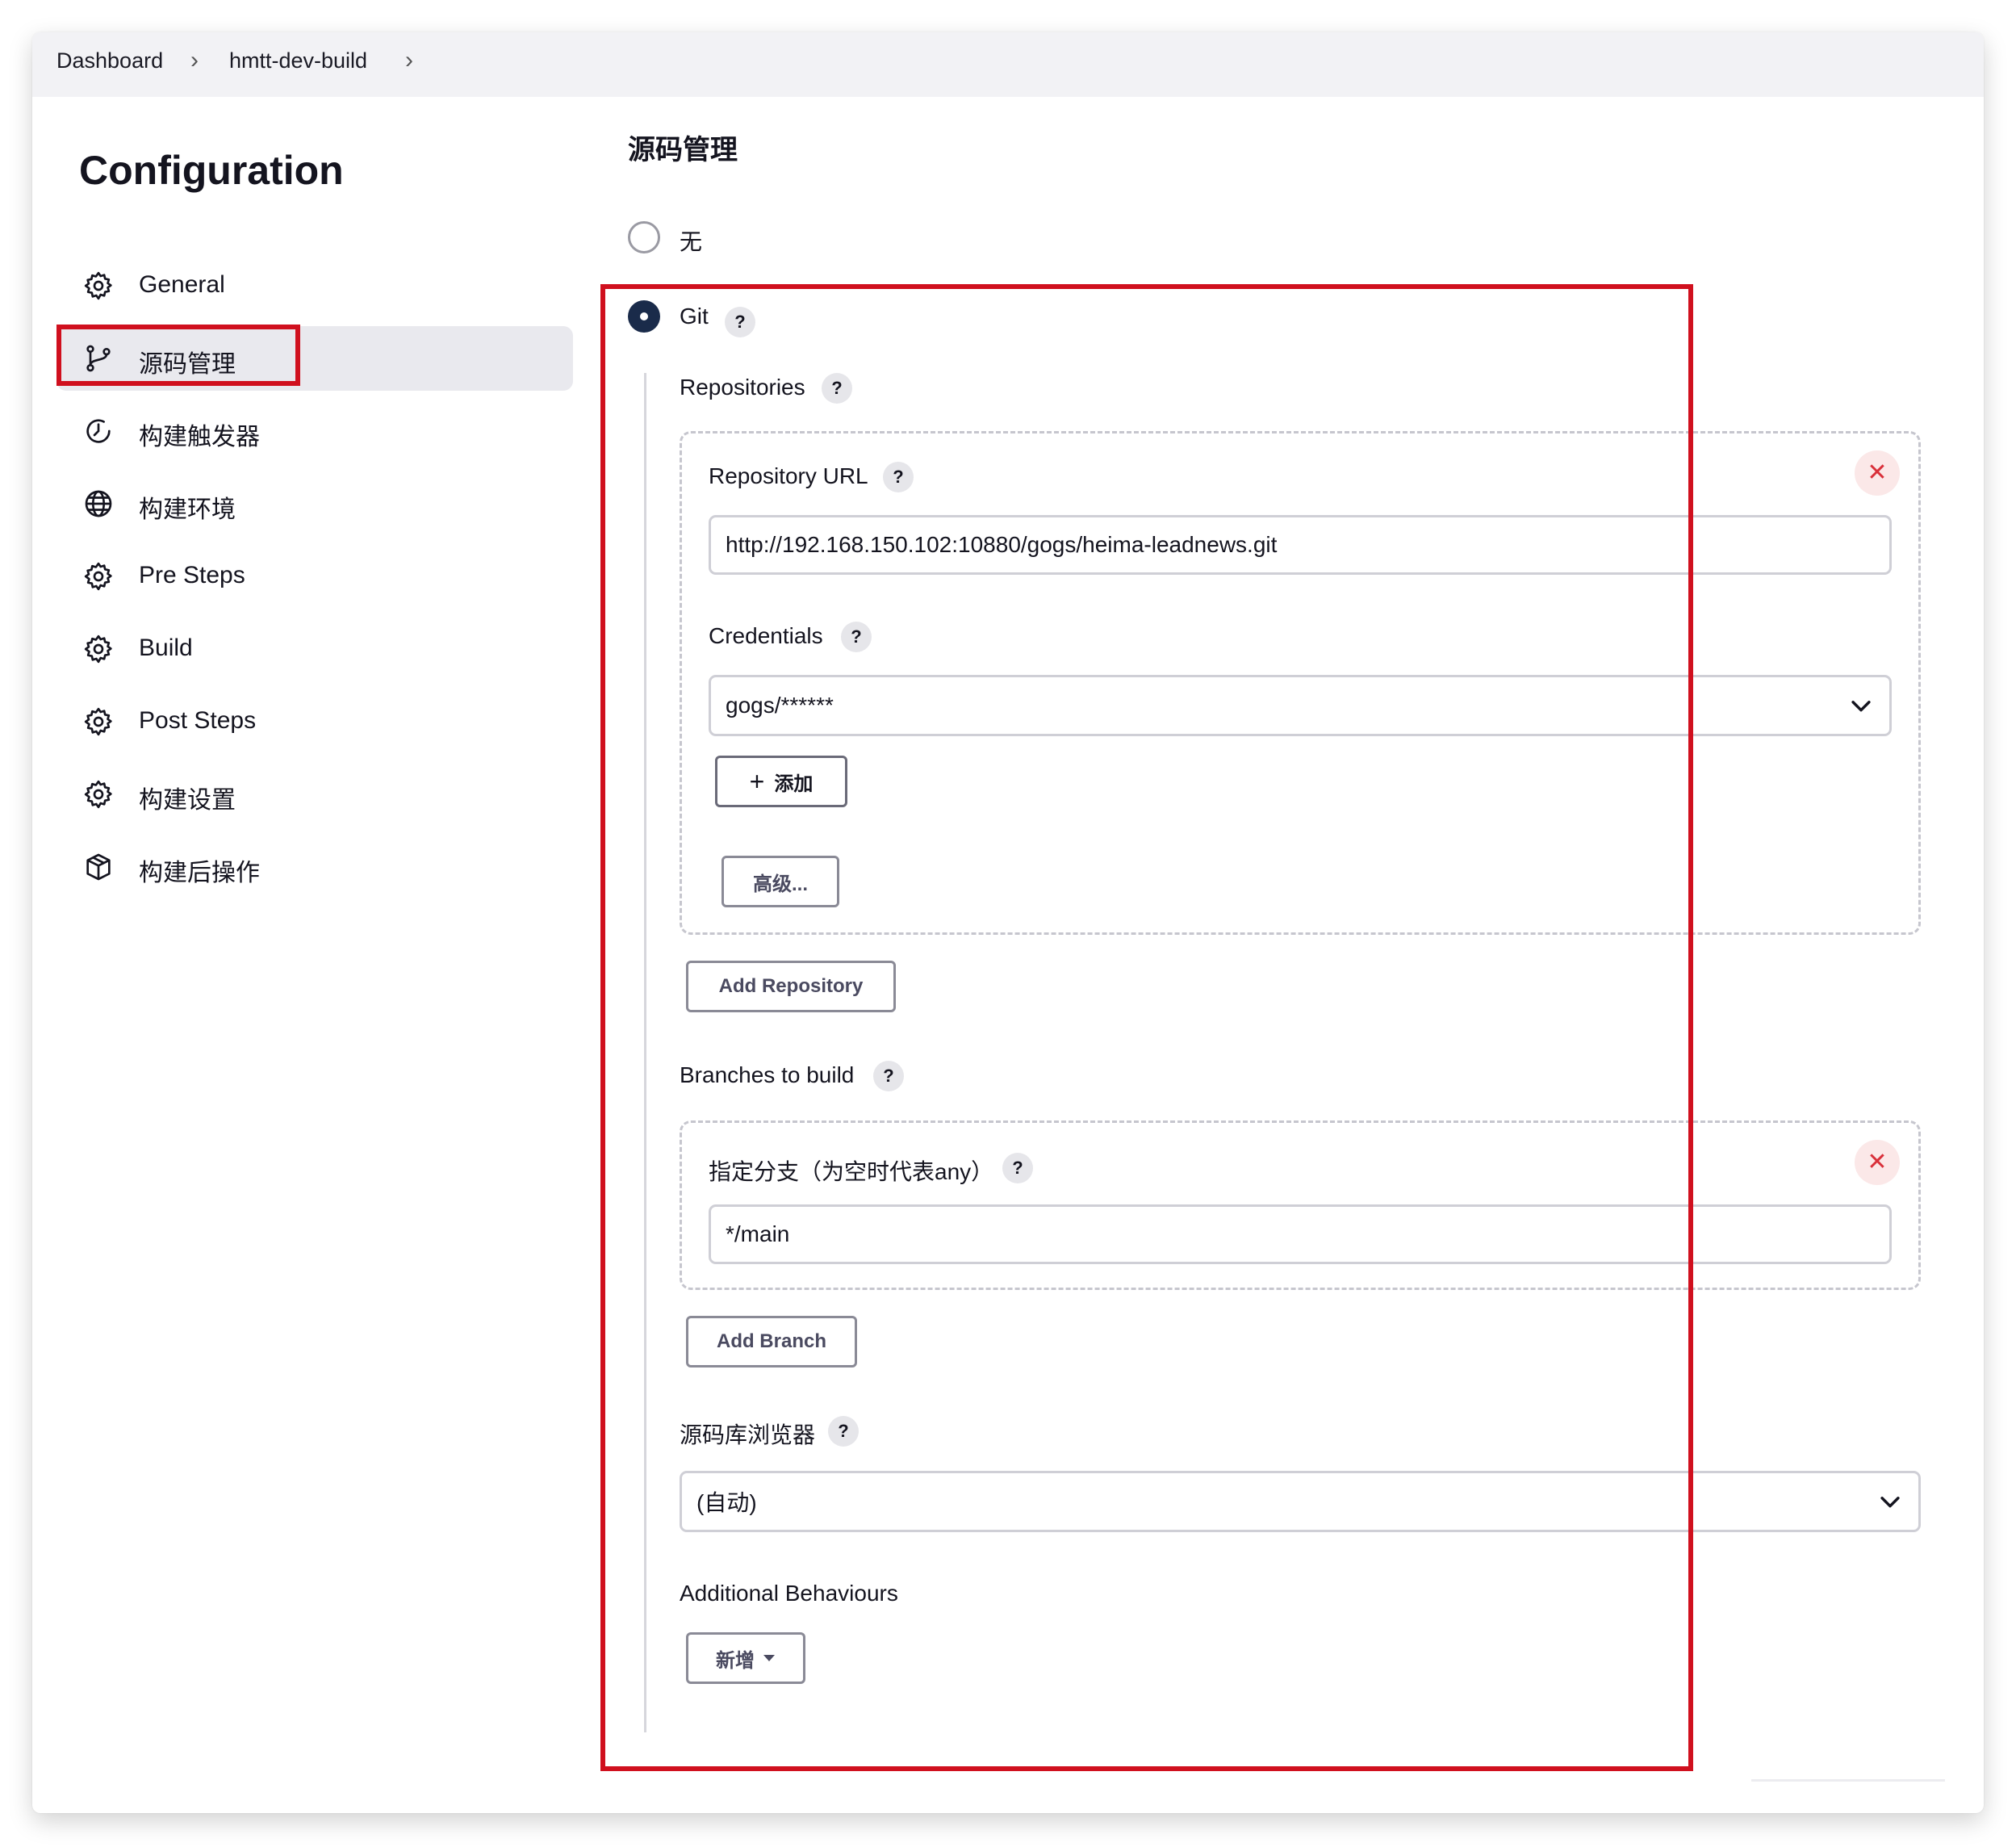 The height and width of the screenshot is (1847, 2016). What do you see at coordinates (187, 800) in the screenshot?
I see `sidebar-item-label: 构建设置` at bounding box center [187, 800].